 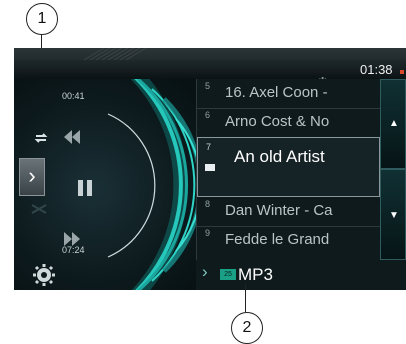 I want to click on repeat-icon, so click(x=41, y=138).